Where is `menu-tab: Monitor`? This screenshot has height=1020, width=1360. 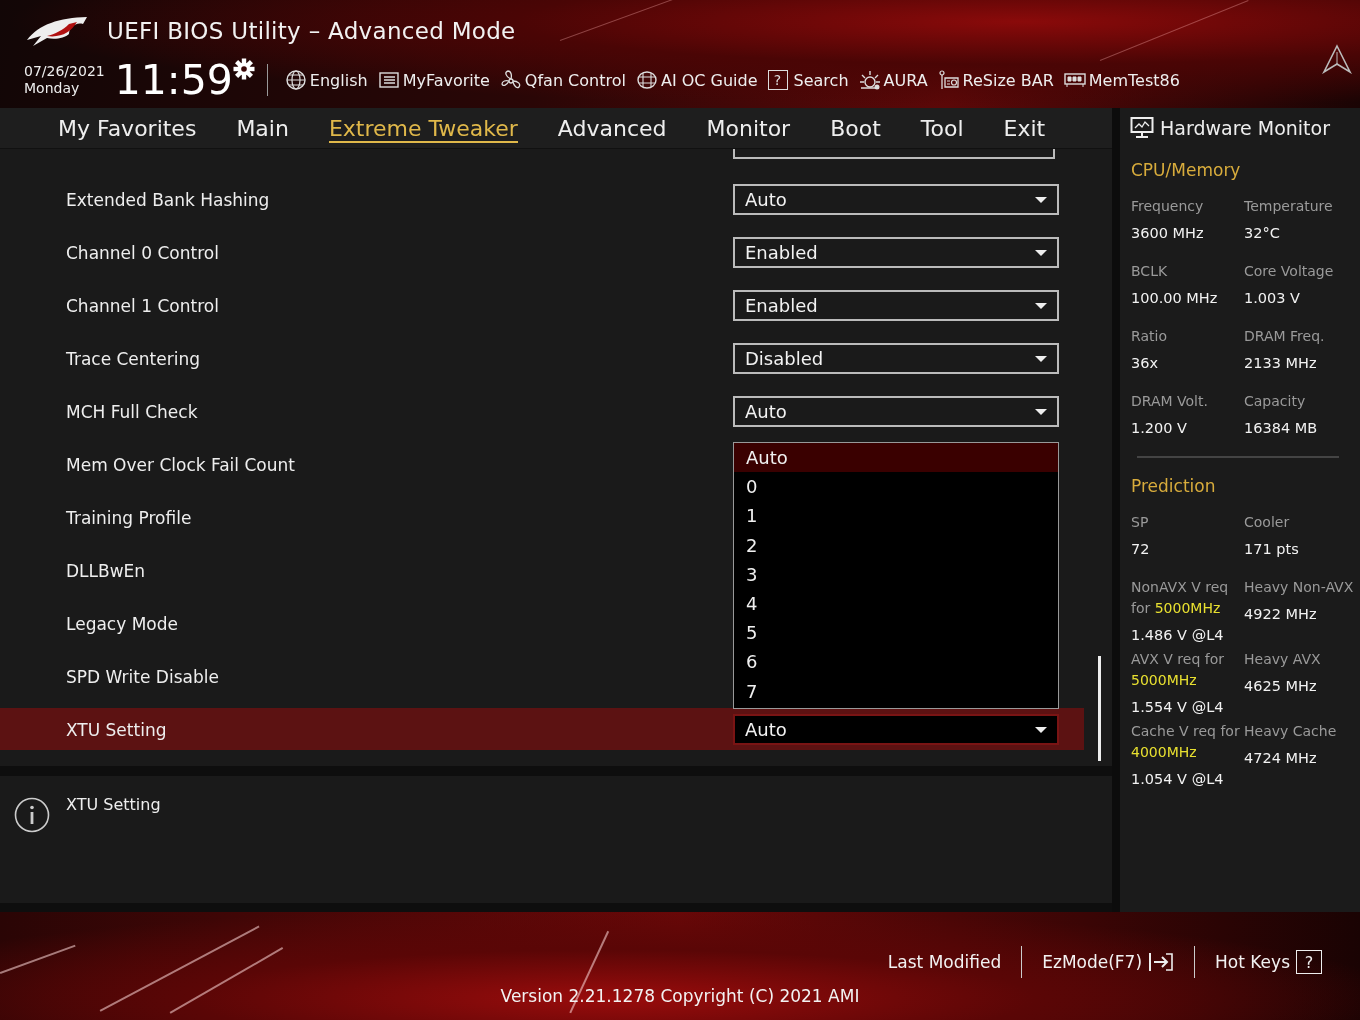
menu-tab: Monitor is located at coordinates (748, 128).